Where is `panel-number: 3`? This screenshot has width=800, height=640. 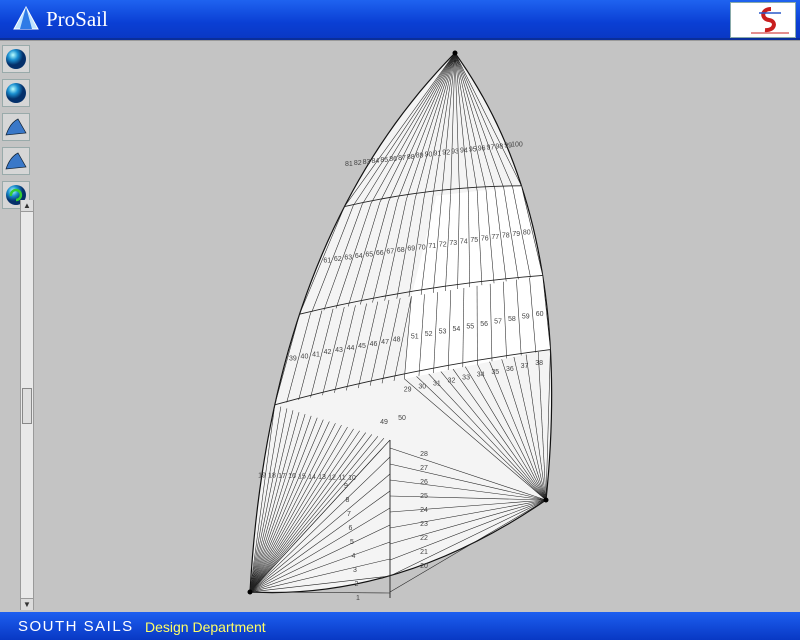 panel-number: 3 is located at coordinates (355, 570).